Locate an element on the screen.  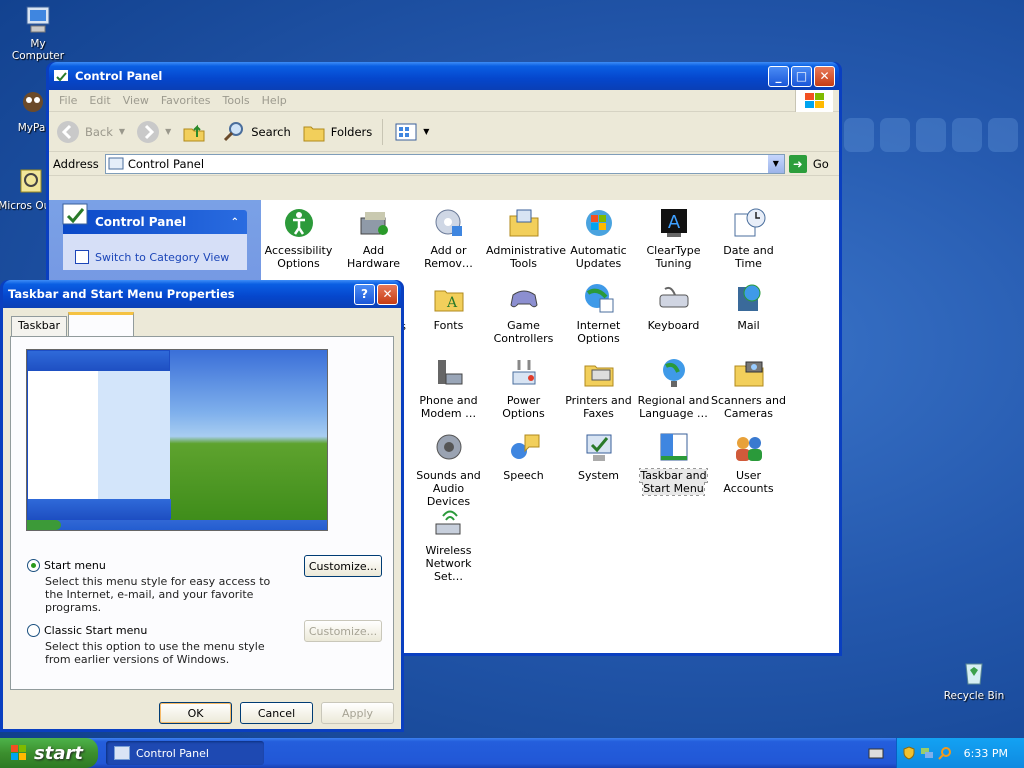
search-icon is located at coordinates (944, 753).